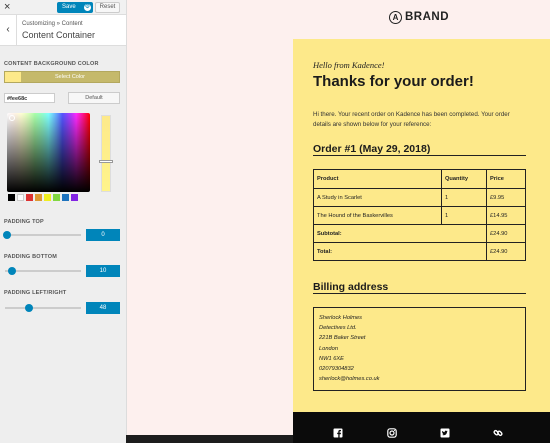  I want to click on brand-mark: A, so click(395, 17).